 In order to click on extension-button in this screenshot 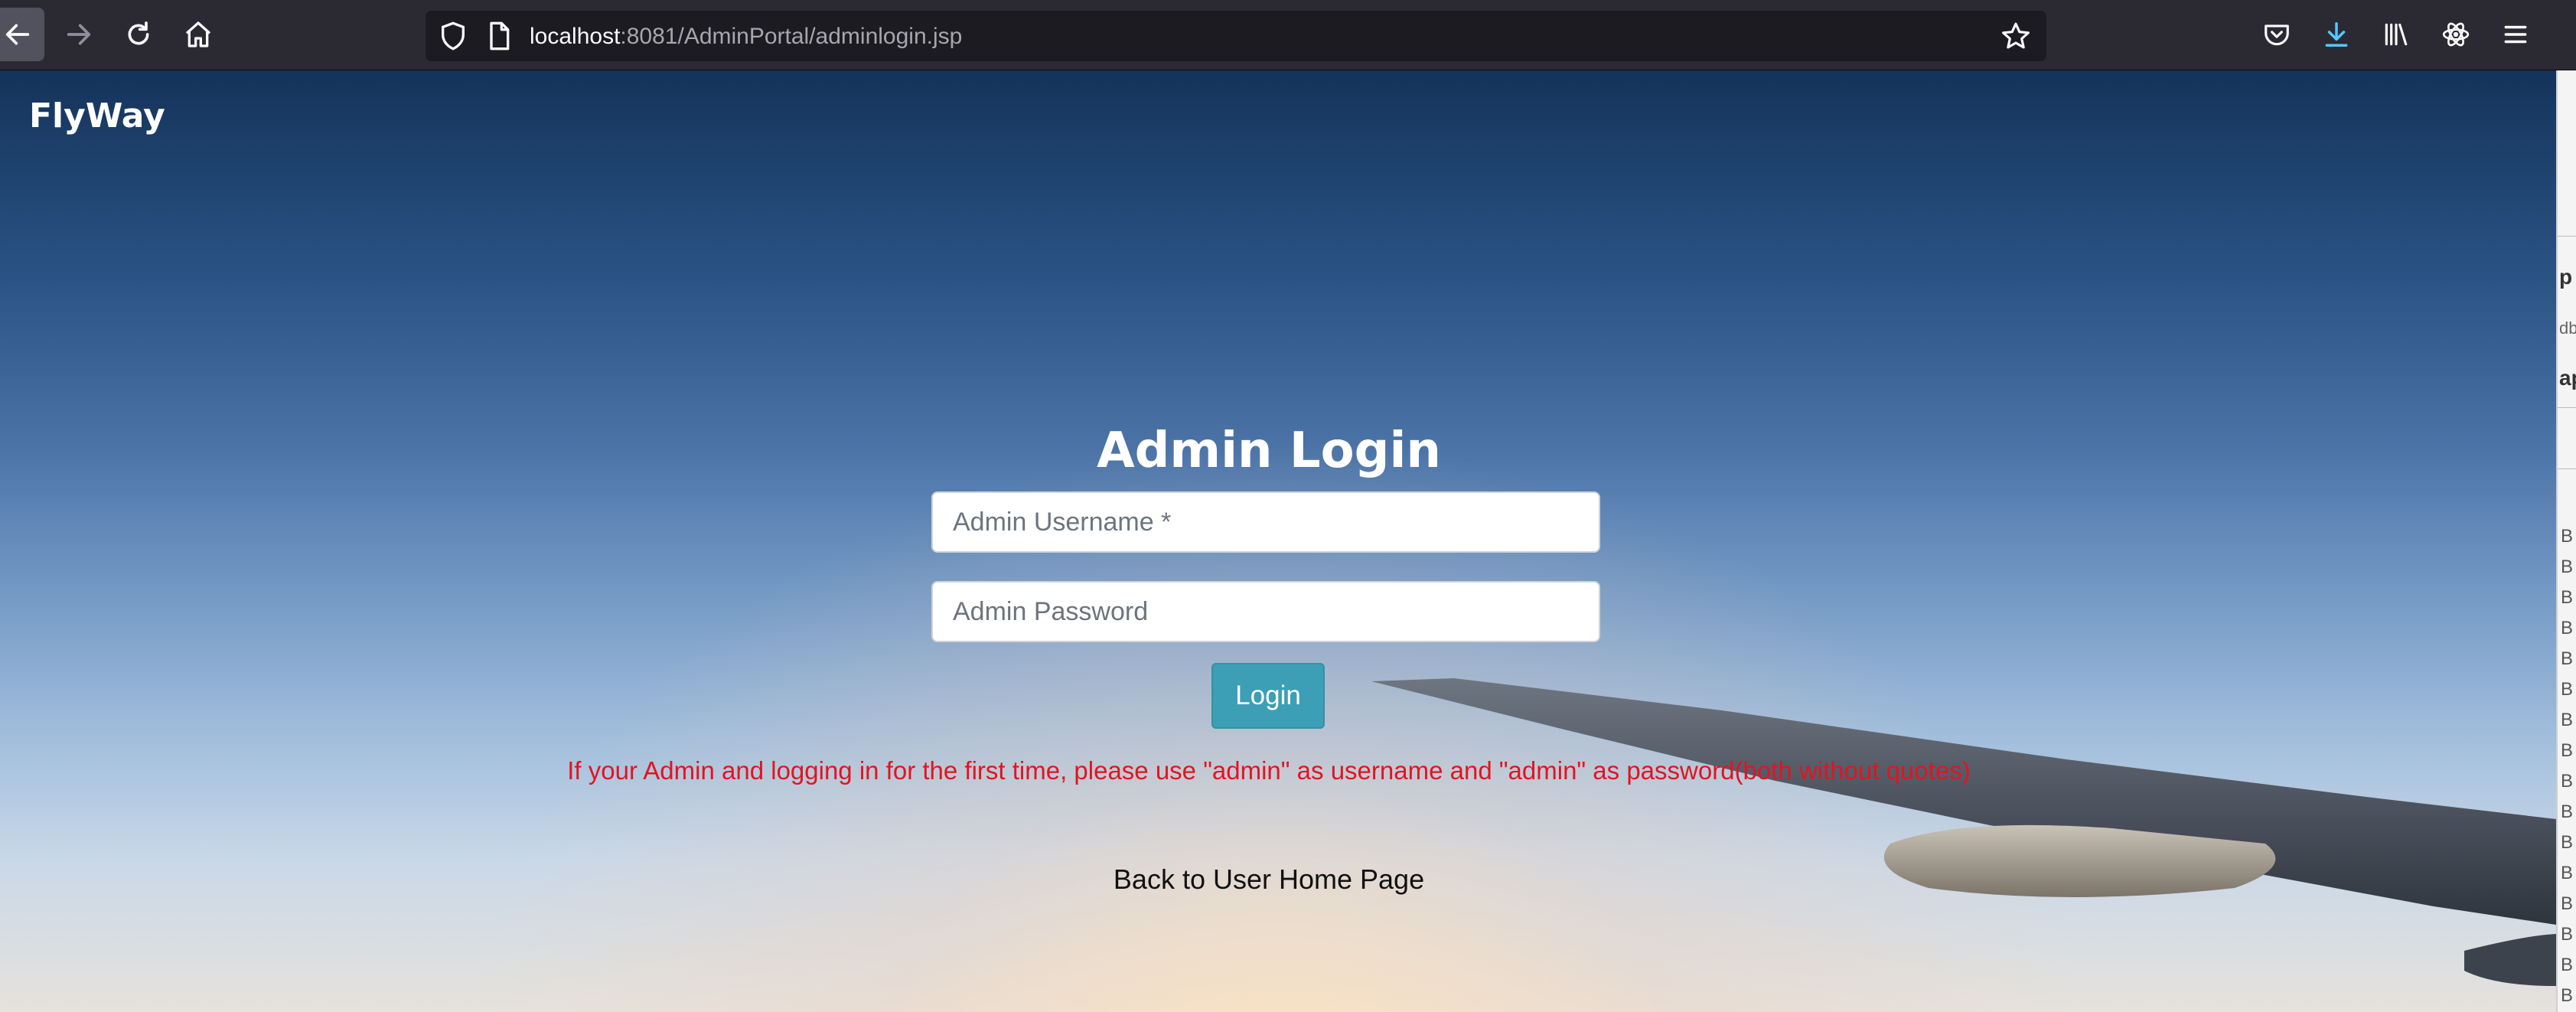, I will do `click(2456, 34)`.